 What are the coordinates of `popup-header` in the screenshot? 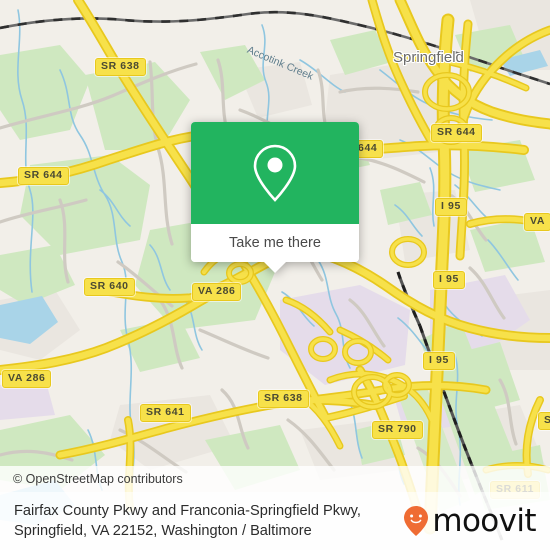 It's located at (275, 173).